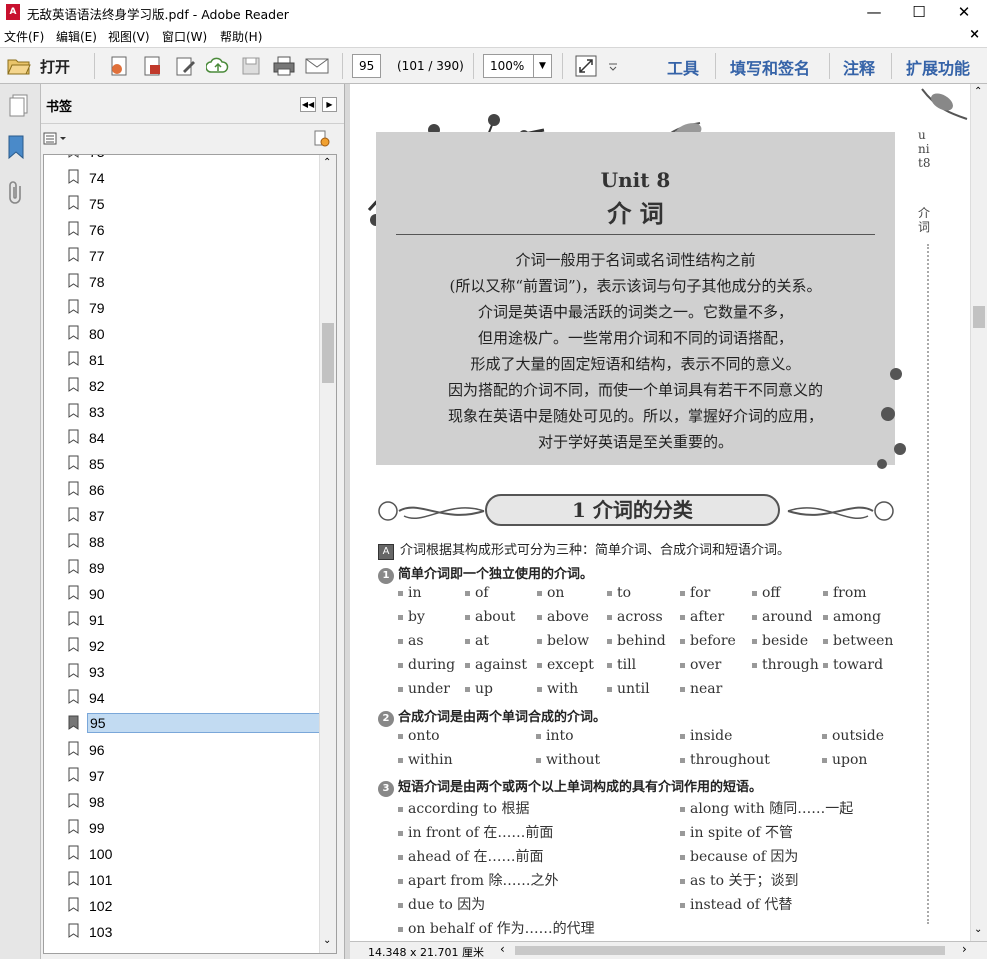 Image resolution: width=987 pixels, height=960 pixels. I want to click on phrase-preps-item: on behalf of 作为……的代理, so click(496, 928).